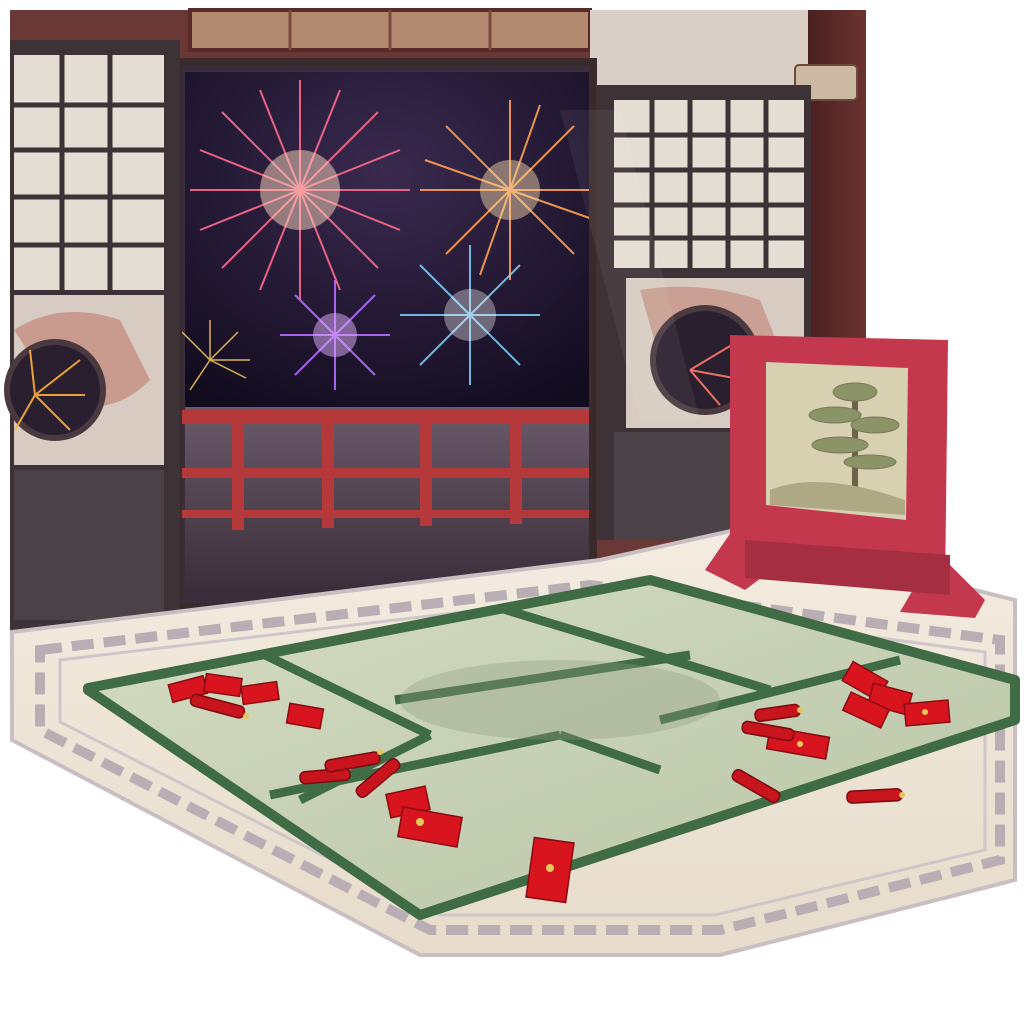 The height and width of the screenshot is (1024, 1024). I want to click on firecracker, so click(874, 796).